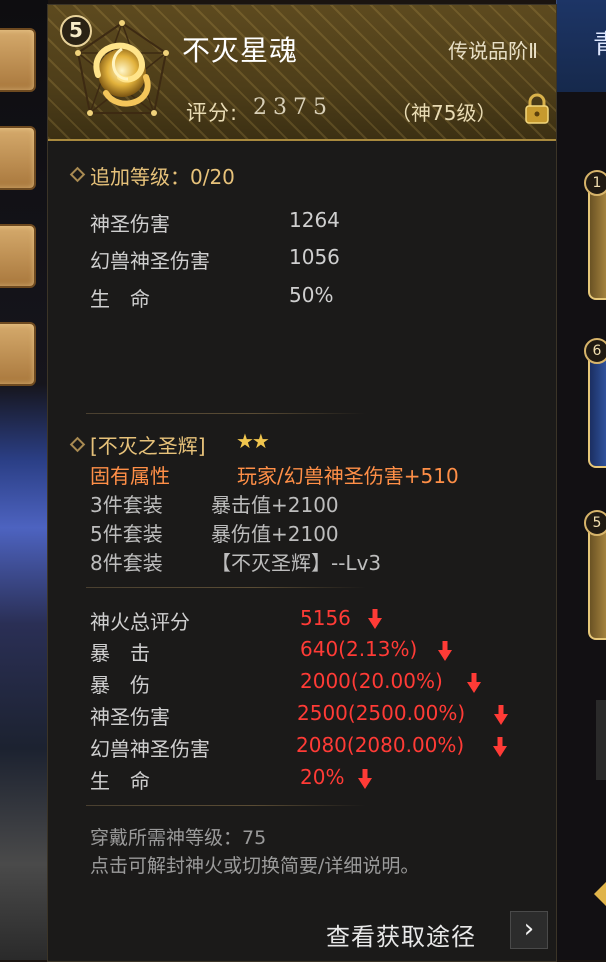  What do you see at coordinates (275, 505) in the screenshot?
I see `set-line-value: 暴击值+2100` at bounding box center [275, 505].